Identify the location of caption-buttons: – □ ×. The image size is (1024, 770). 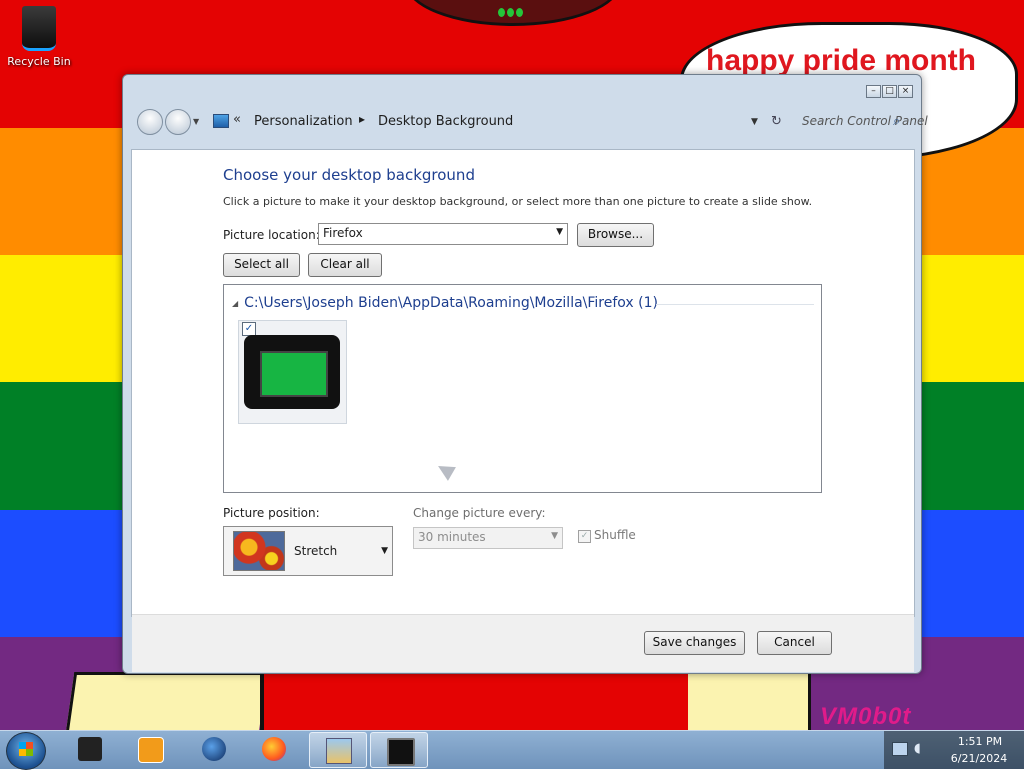
(889, 91).